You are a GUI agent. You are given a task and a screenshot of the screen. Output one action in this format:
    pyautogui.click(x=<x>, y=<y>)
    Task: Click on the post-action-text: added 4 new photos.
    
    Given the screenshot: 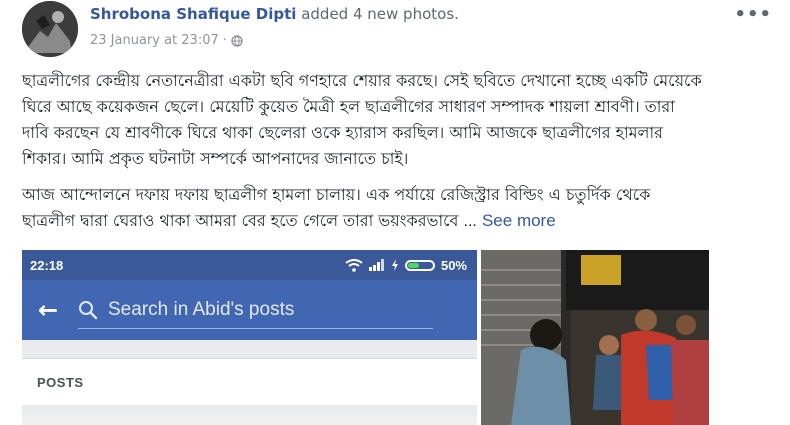 What is the action you would take?
    pyautogui.click(x=380, y=14)
    